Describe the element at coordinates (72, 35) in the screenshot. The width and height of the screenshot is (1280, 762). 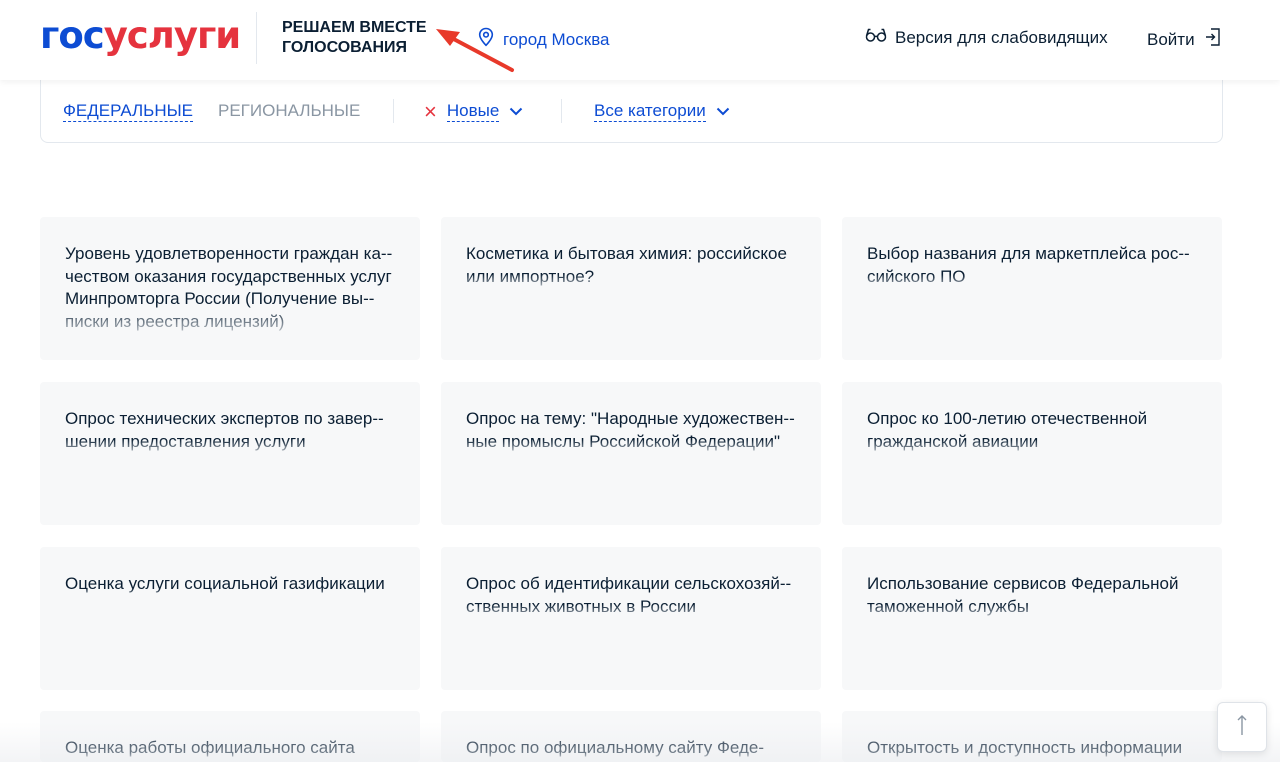
I see `logo-part-gos: гос` at that location.